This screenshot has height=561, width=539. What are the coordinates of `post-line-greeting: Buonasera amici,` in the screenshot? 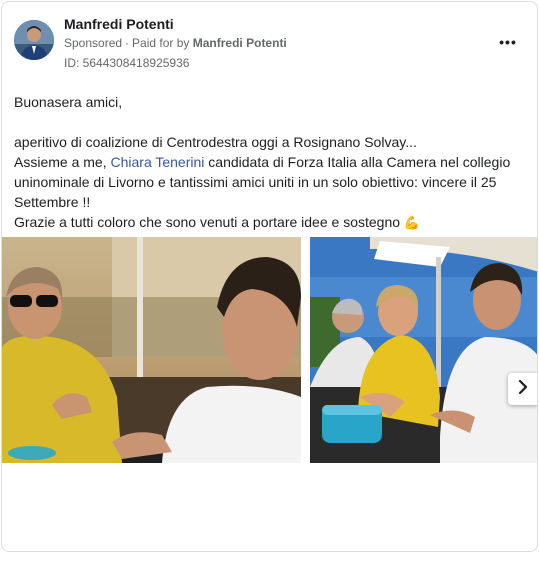 It's located at (68, 102).